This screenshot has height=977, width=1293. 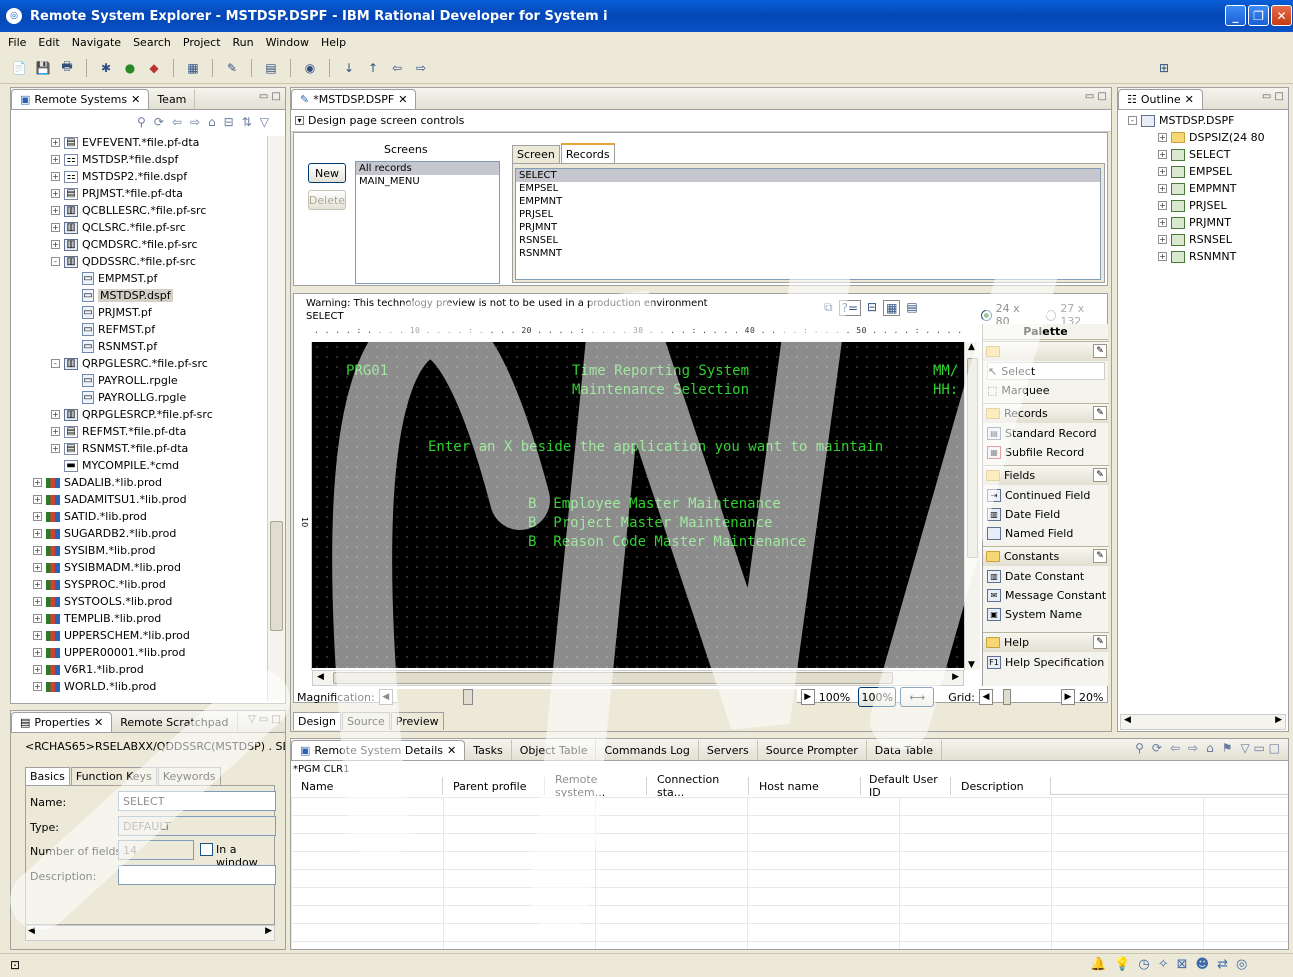 What do you see at coordinates (1132, 120) in the screenshot?
I see `collapse-icon: -` at bounding box center [1132, 120].